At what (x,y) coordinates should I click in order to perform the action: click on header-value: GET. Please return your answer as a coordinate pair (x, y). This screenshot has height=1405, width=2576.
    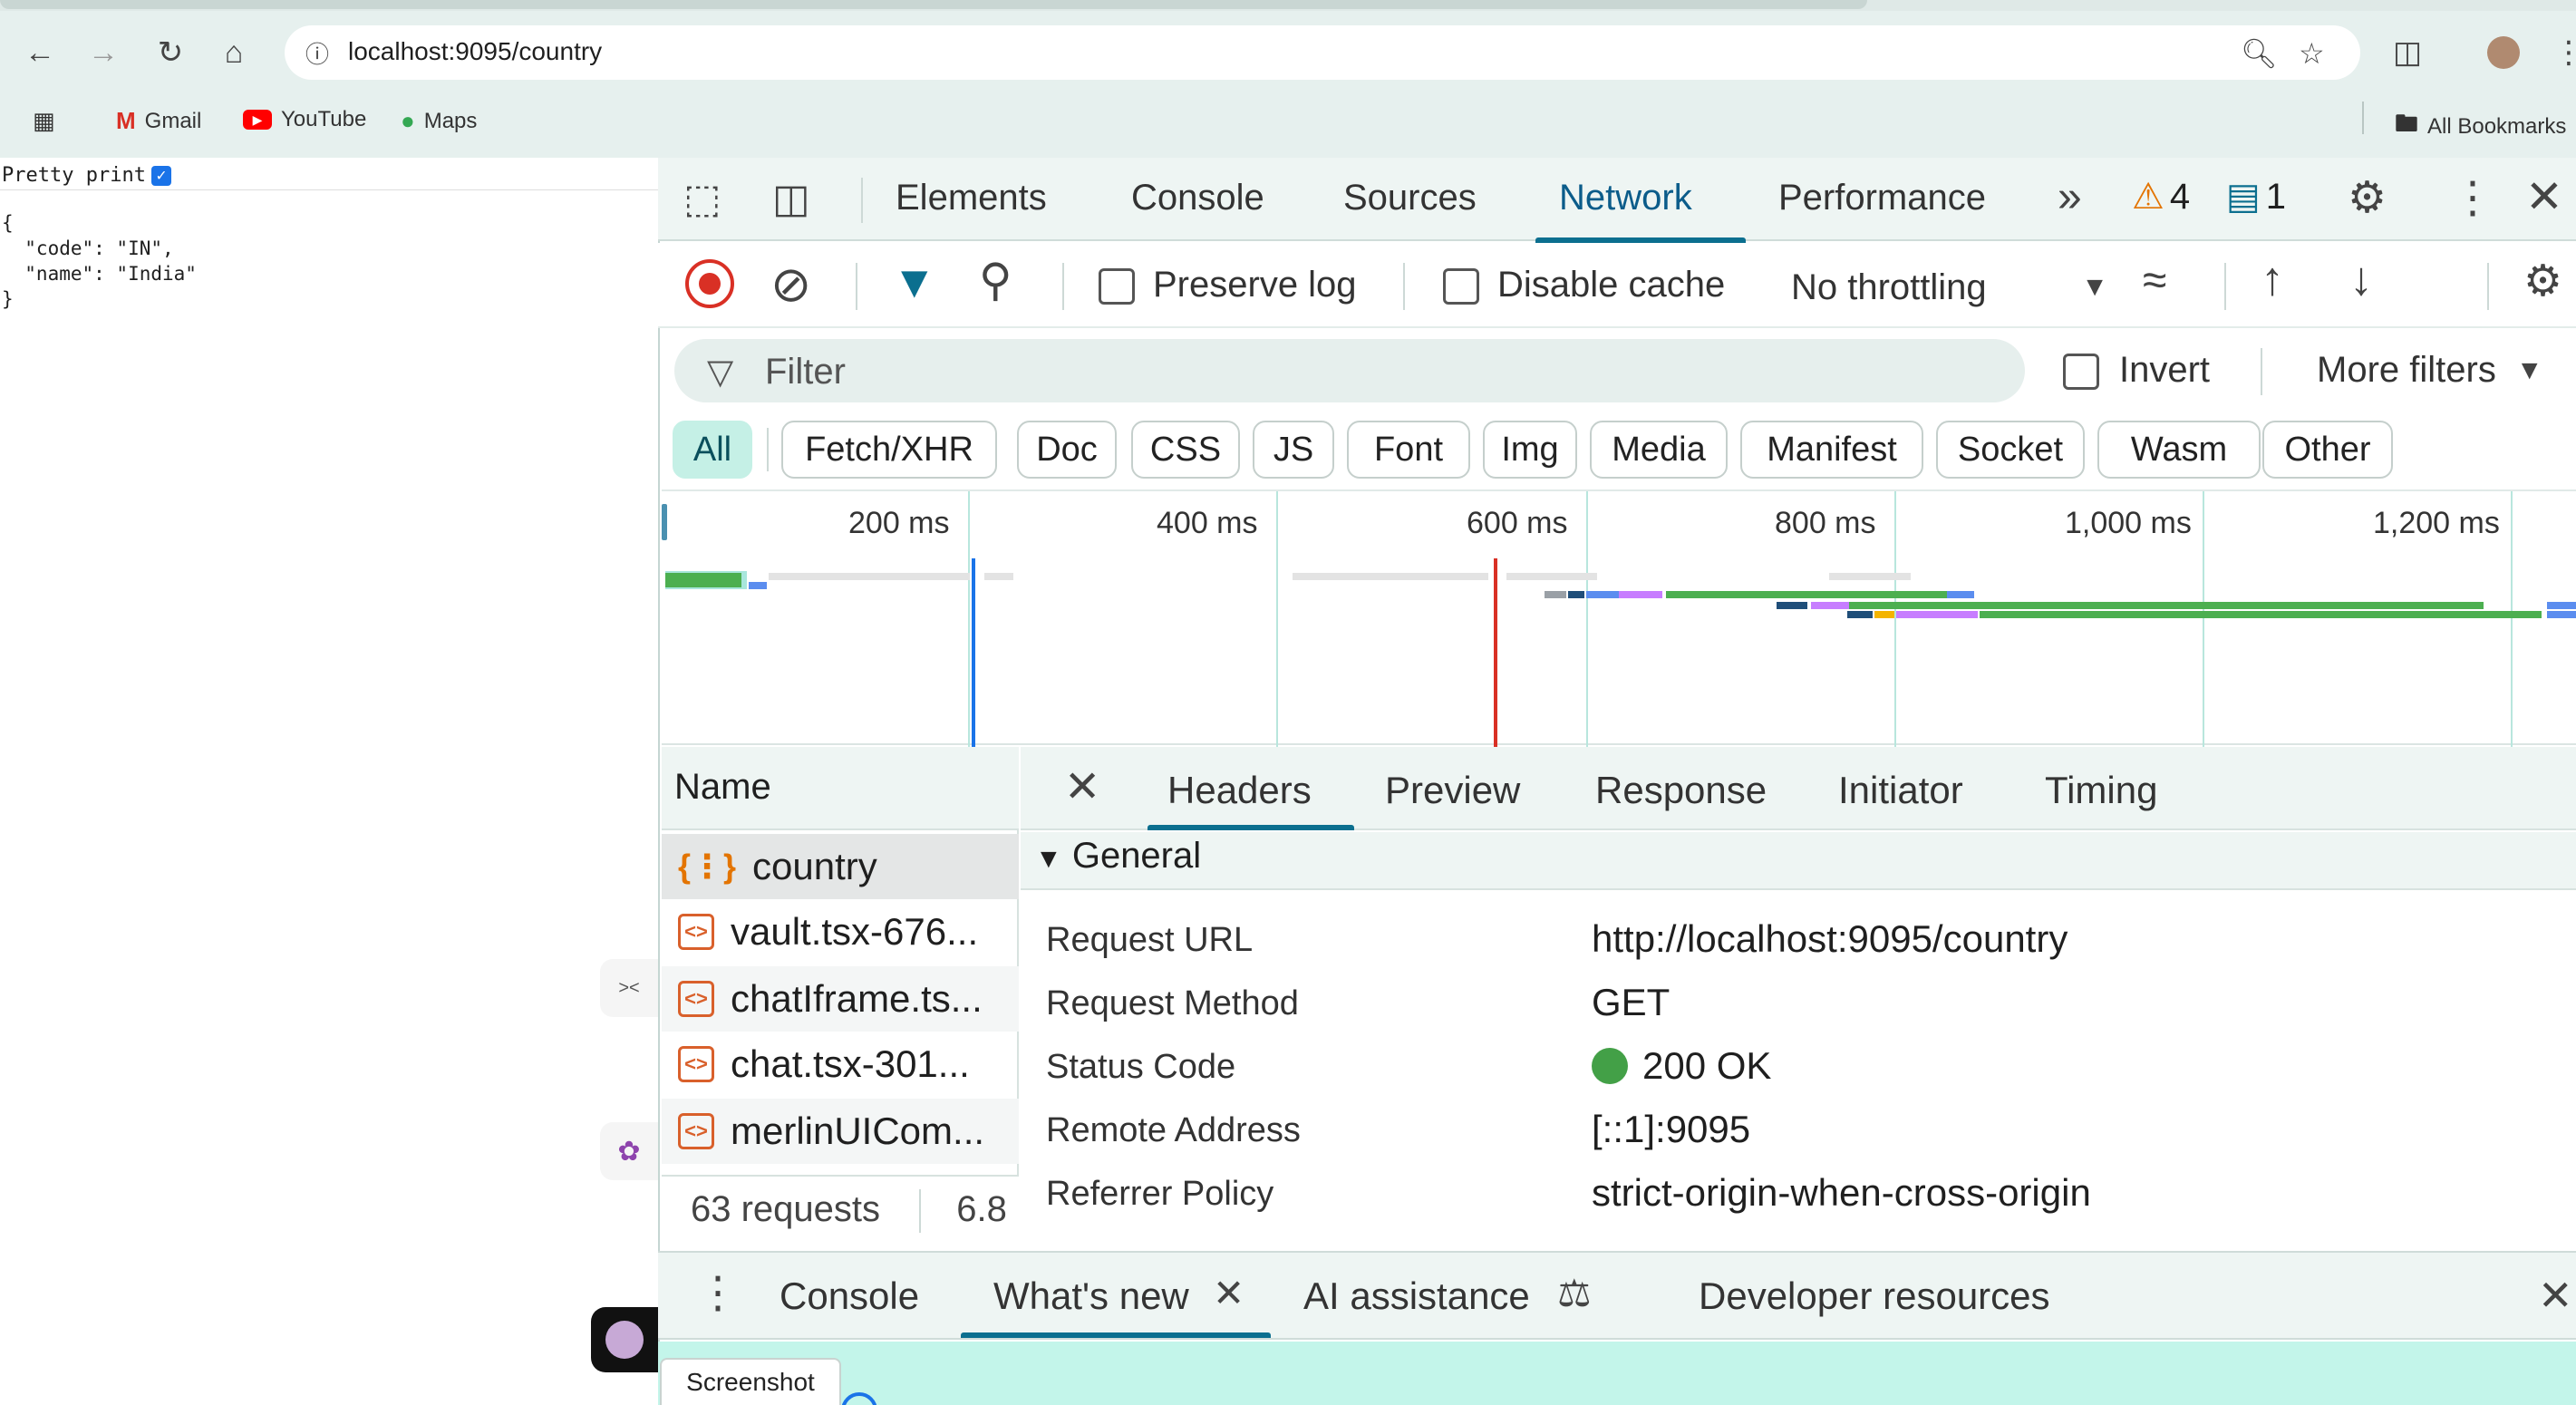
    Looking at the image, I should click on (1631, 1002).